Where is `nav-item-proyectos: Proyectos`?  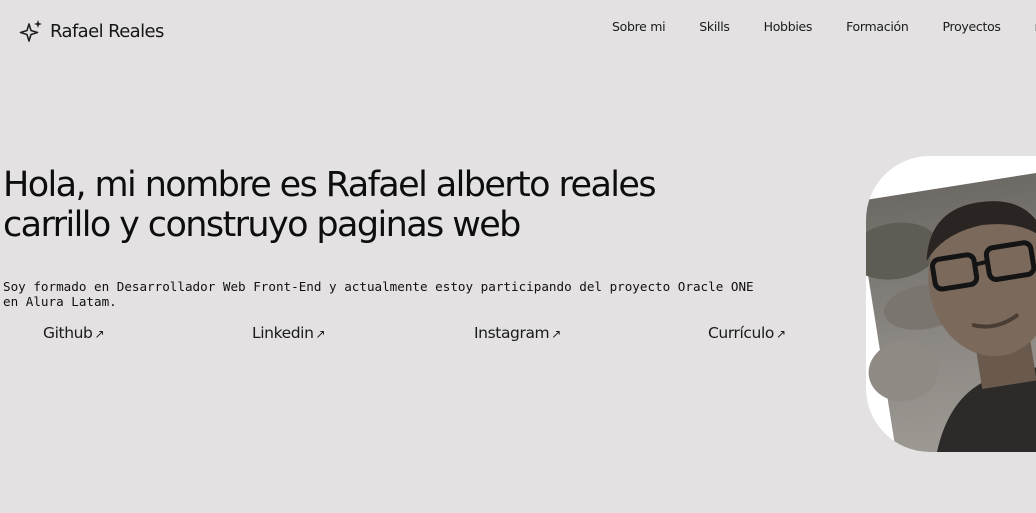
nav-item-proyectos: Proyectos is located at coordinates (971, 26).